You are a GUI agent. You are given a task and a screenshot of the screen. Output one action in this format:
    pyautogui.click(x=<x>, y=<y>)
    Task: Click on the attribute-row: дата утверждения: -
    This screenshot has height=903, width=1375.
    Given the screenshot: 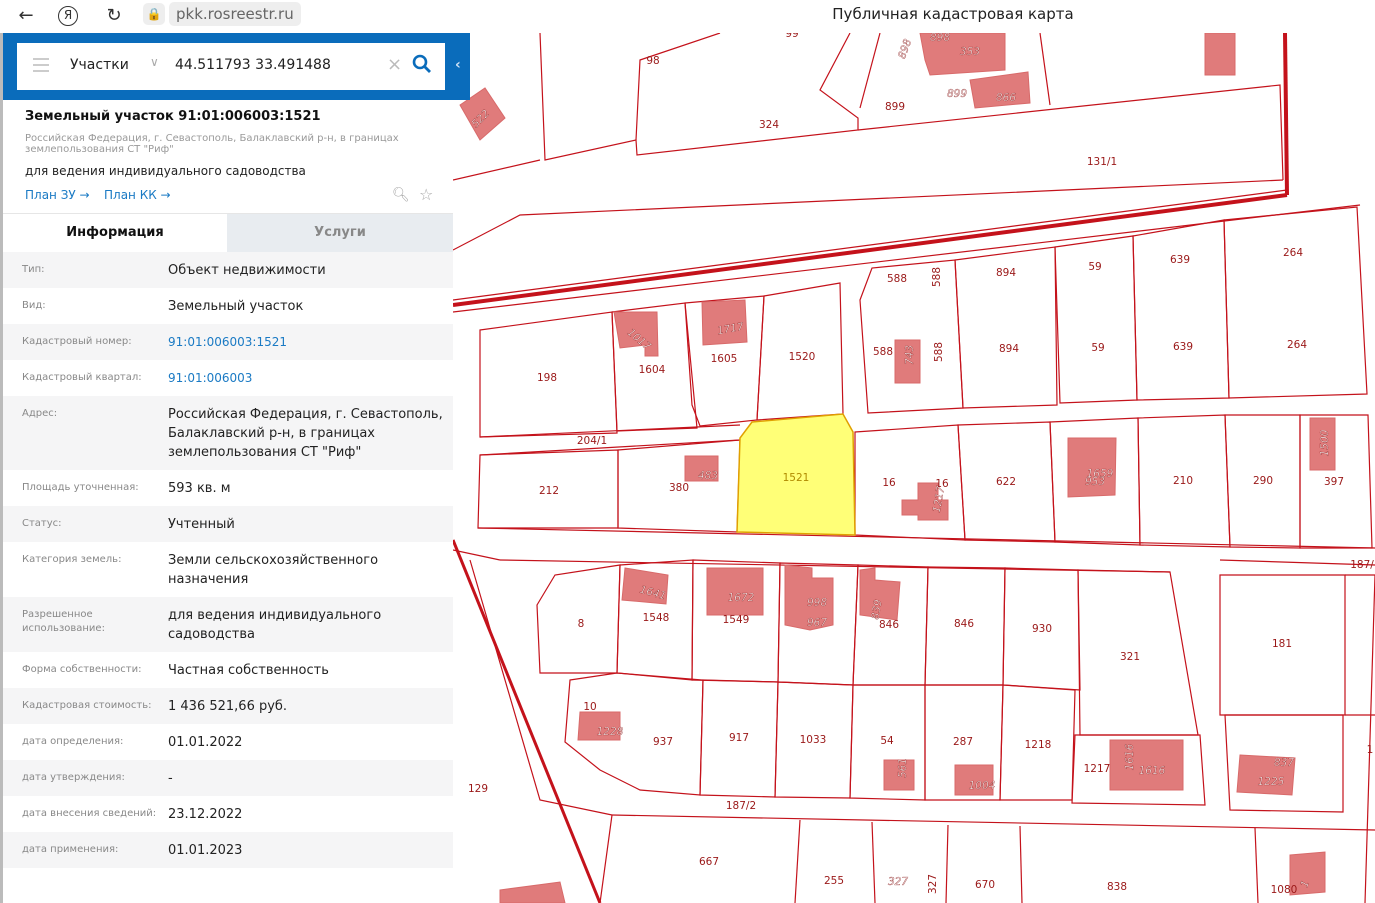 What is the action you would take?
    pyautogui.click(x=228, y=778)
    